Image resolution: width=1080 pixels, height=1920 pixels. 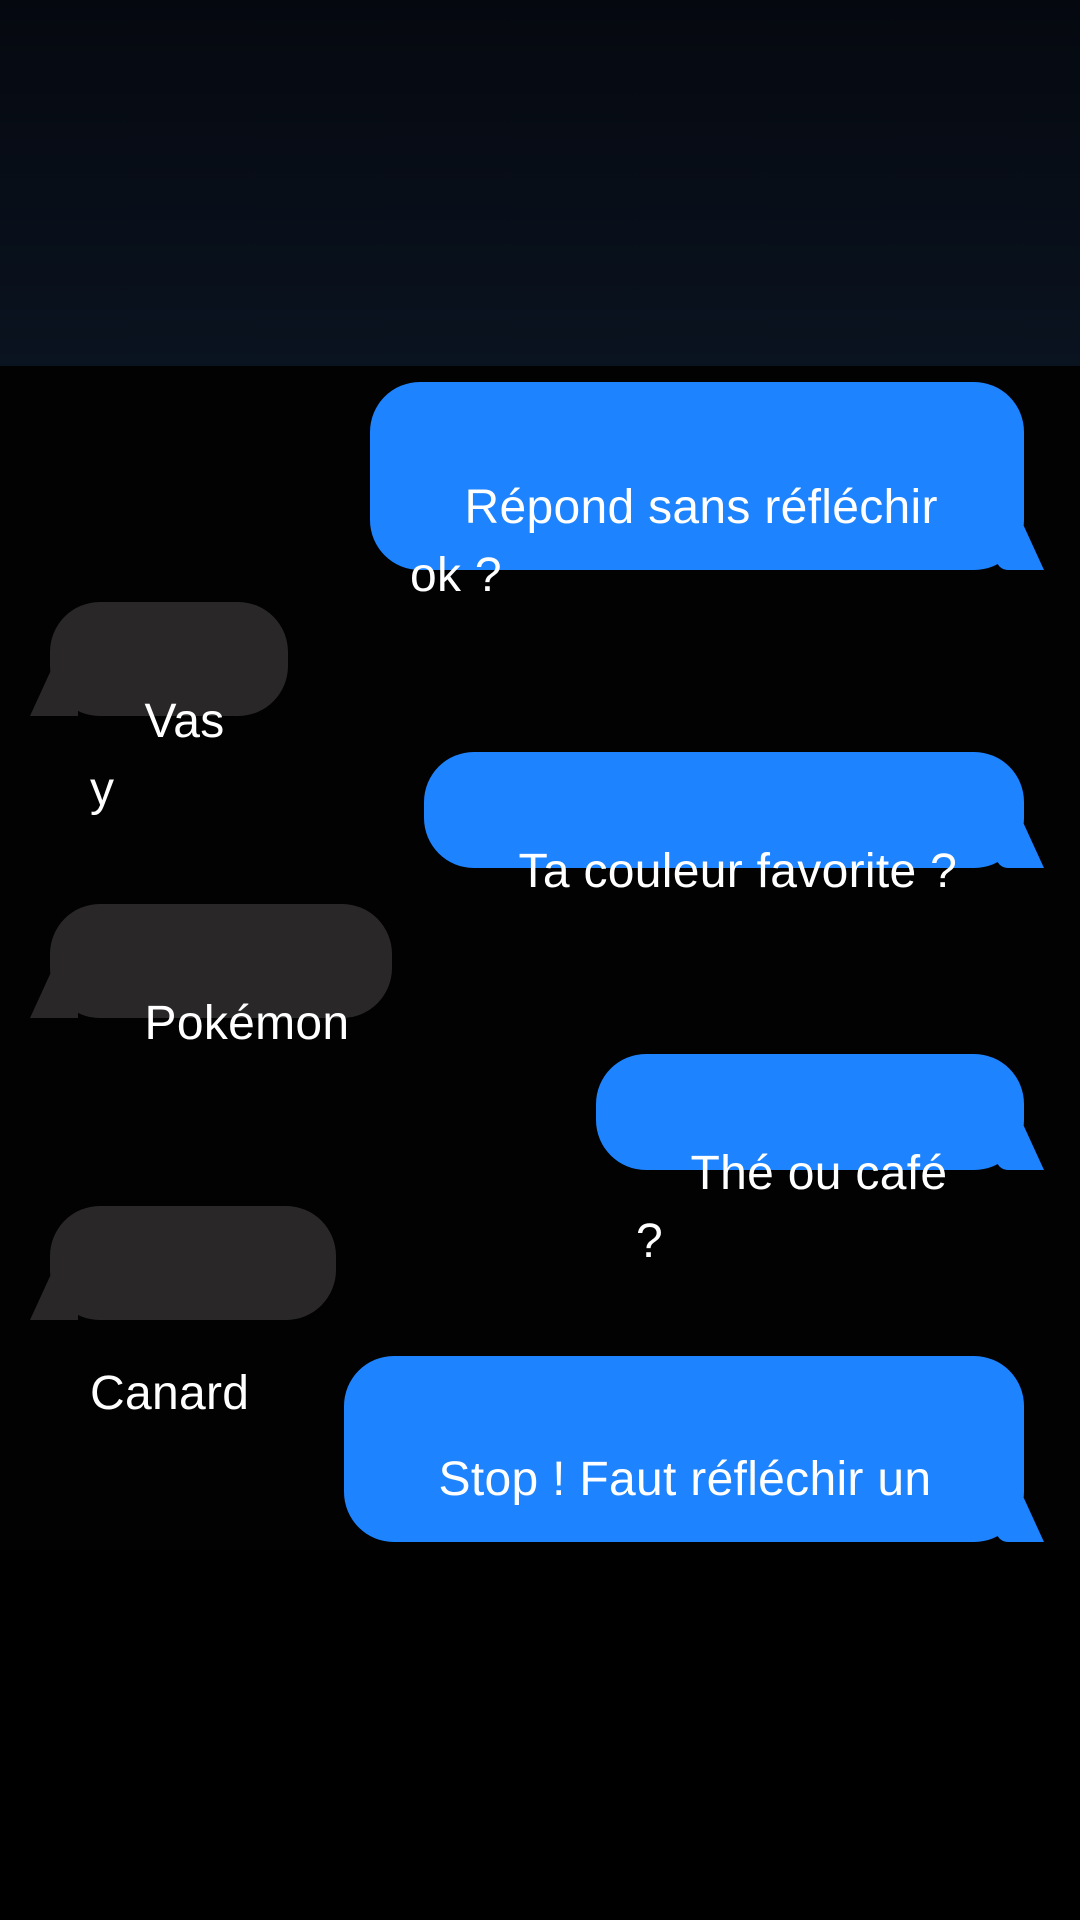 I want to click on outgoing-message-bubble: Thé ou café ?, so click(x=810, y=1161).